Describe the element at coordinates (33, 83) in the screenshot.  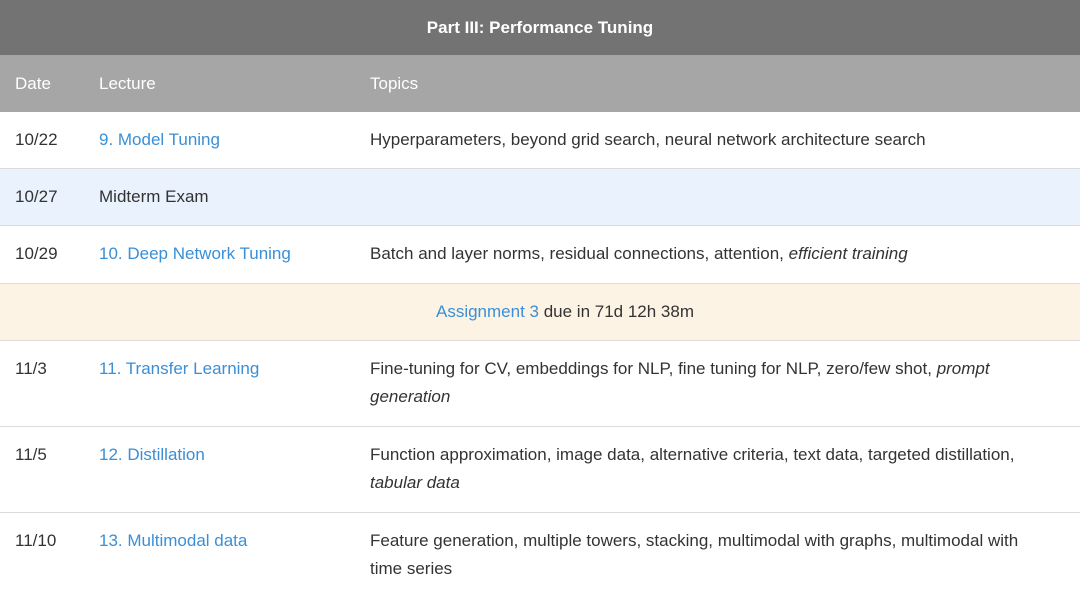
I see `column-date: Date` at that location.